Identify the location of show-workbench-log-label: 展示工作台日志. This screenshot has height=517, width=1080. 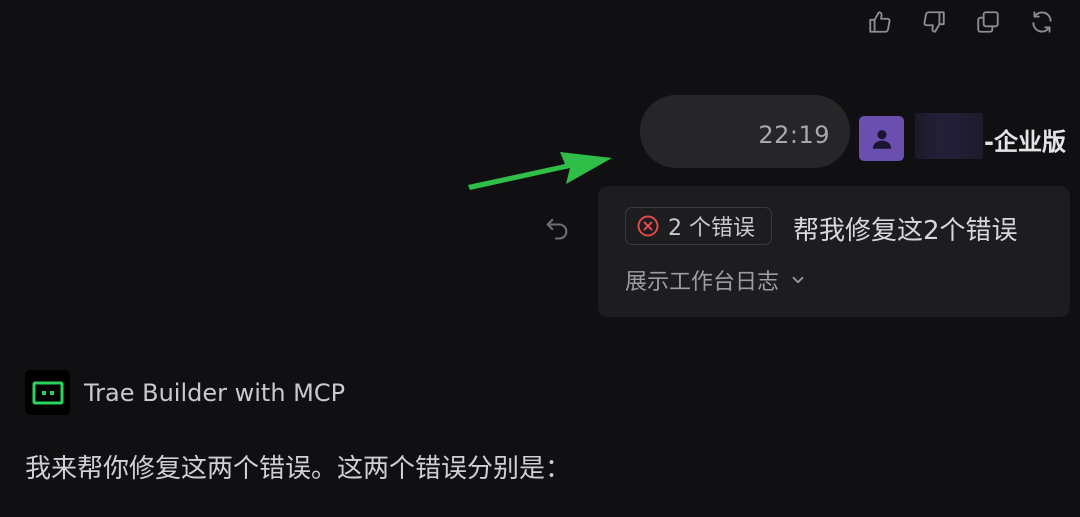
(702, 282).